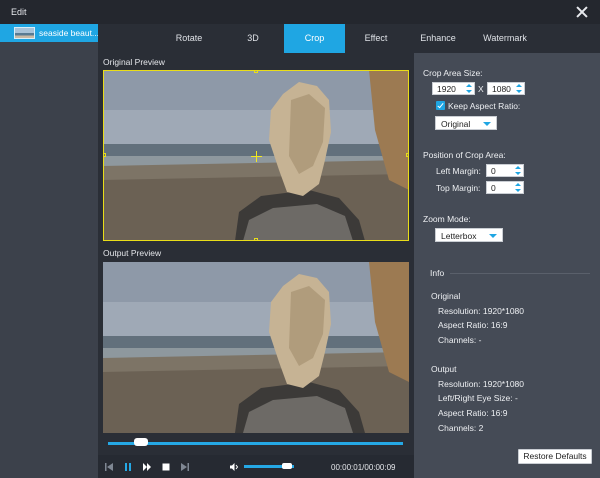 This screenshot has width=600, height=478. I want to click on size-separator: X, so click(481, 89).